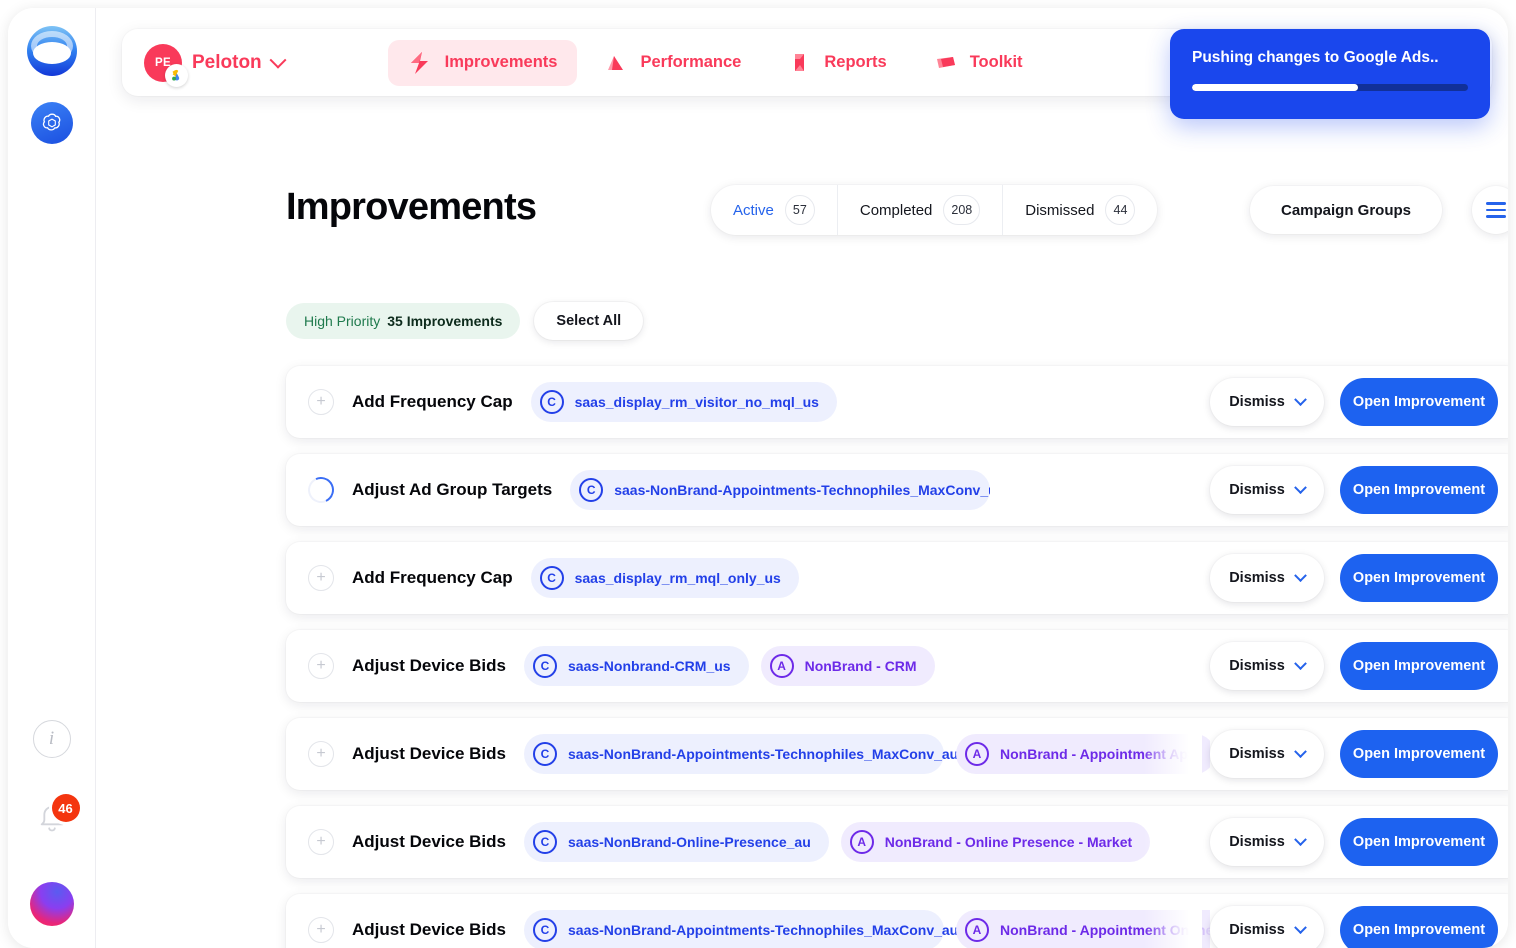  Describe the element at coordinates (482, 62) in the screenshot. I see `nav-item-improvements: Improvements` at that location.